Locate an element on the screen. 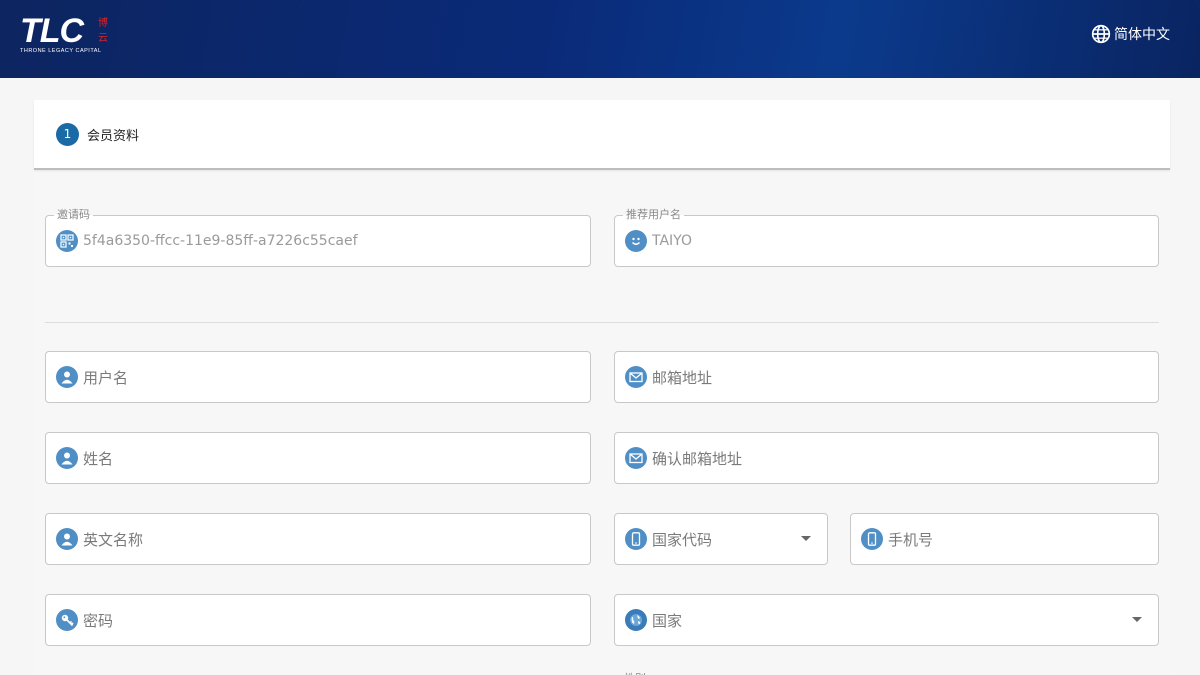 This screenshot has height=675, width=1200. country-placeholder: 国家 is located at coordinates (667, 620).